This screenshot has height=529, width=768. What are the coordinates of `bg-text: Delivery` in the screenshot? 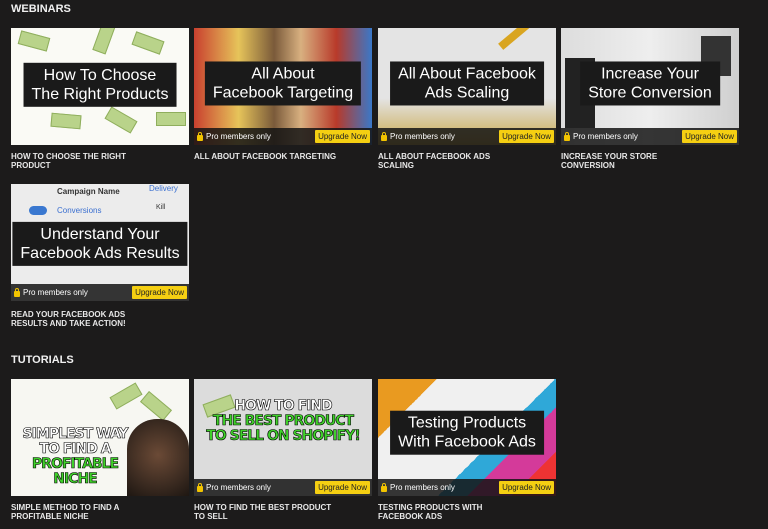 It's located at (163, 188).